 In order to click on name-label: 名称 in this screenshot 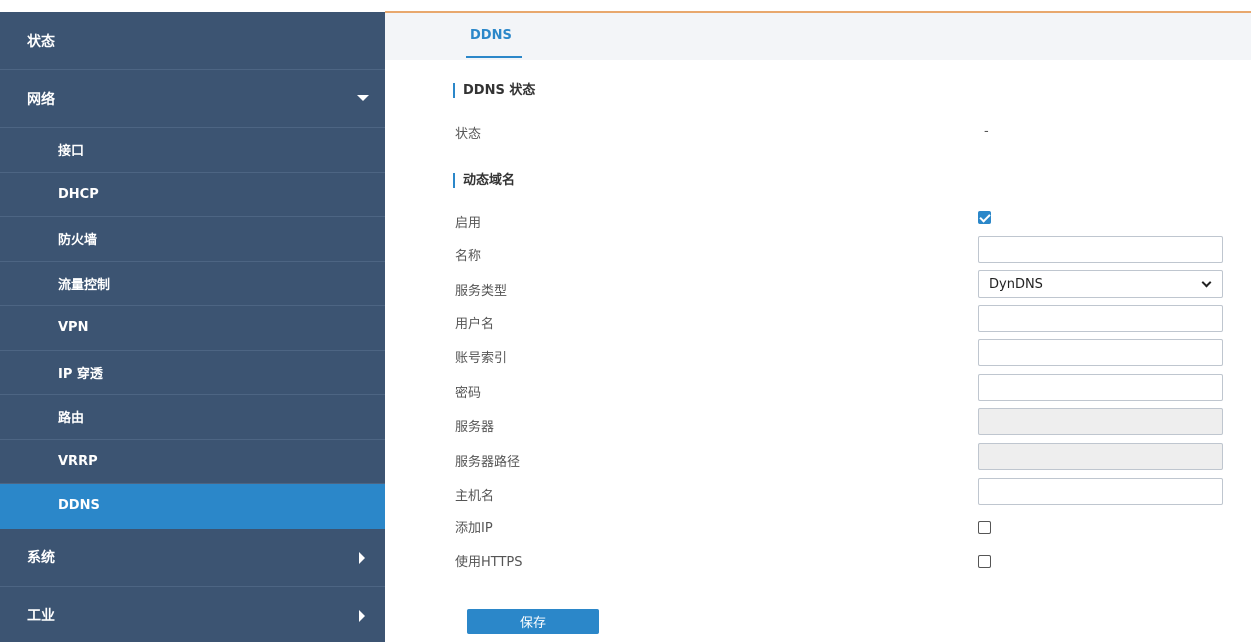, I will do `click(468, 256)`.